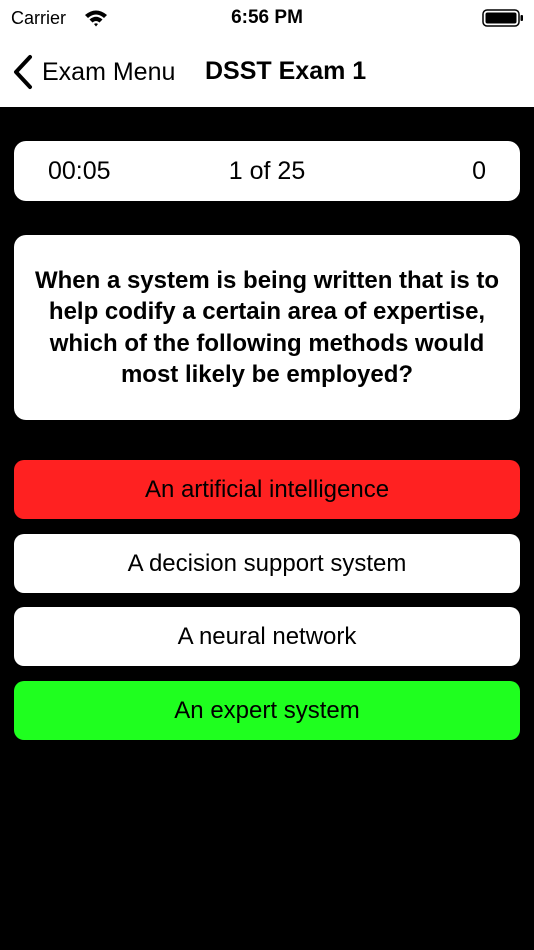  I want to click on exam-timer: 00:05, so click(79, 171).